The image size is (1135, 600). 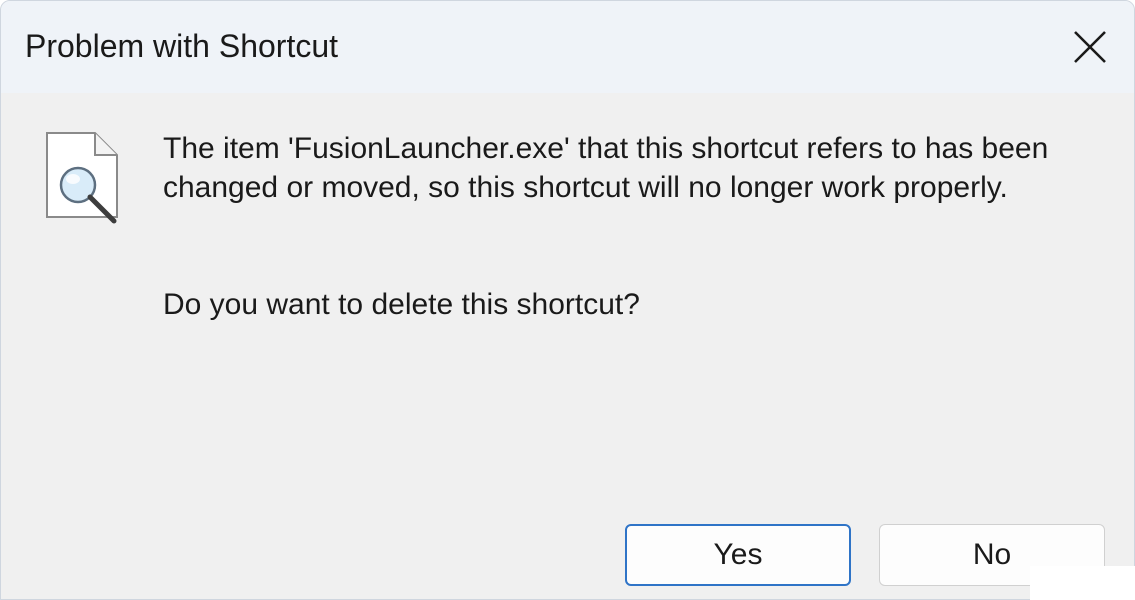 What do you see at coordinates (82, 178) in the screenshot?
I see `file-search-icon` at bounding box center [82, 178].